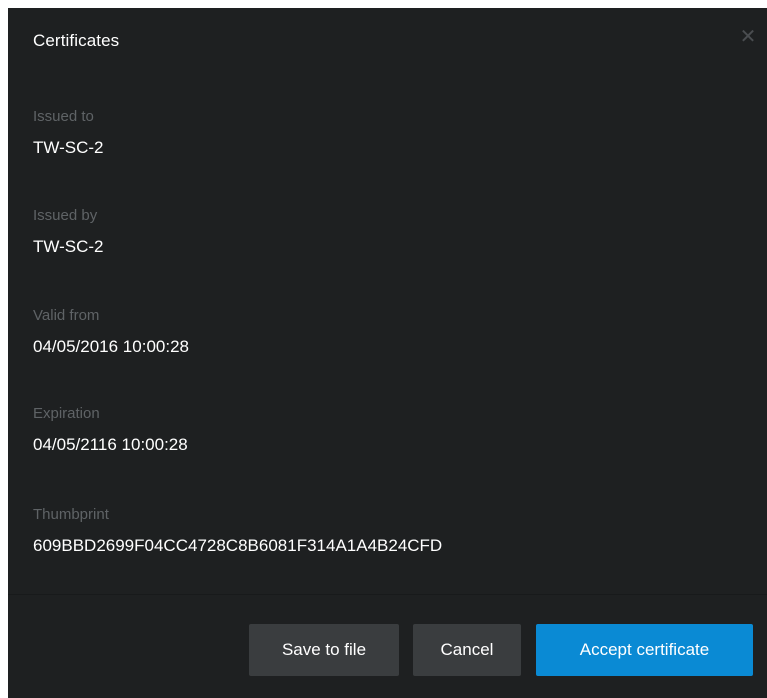  What do you see at coordinates (66, 315) in the screenshot?
I see `field-label: Valid from` at bounding box center [66, 315].